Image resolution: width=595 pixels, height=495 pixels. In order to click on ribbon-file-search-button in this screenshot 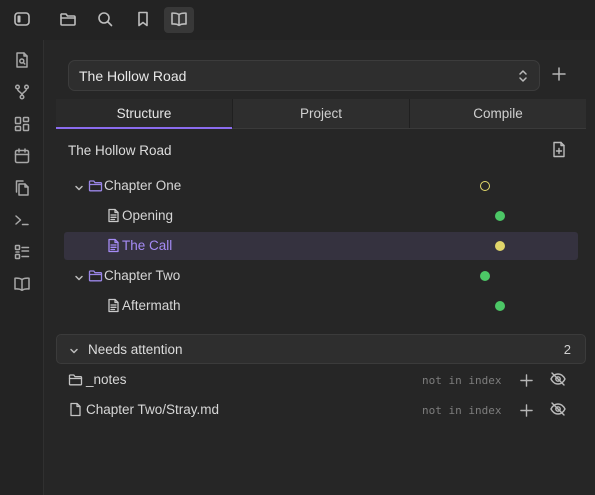, I will do `click(22, 61)`.